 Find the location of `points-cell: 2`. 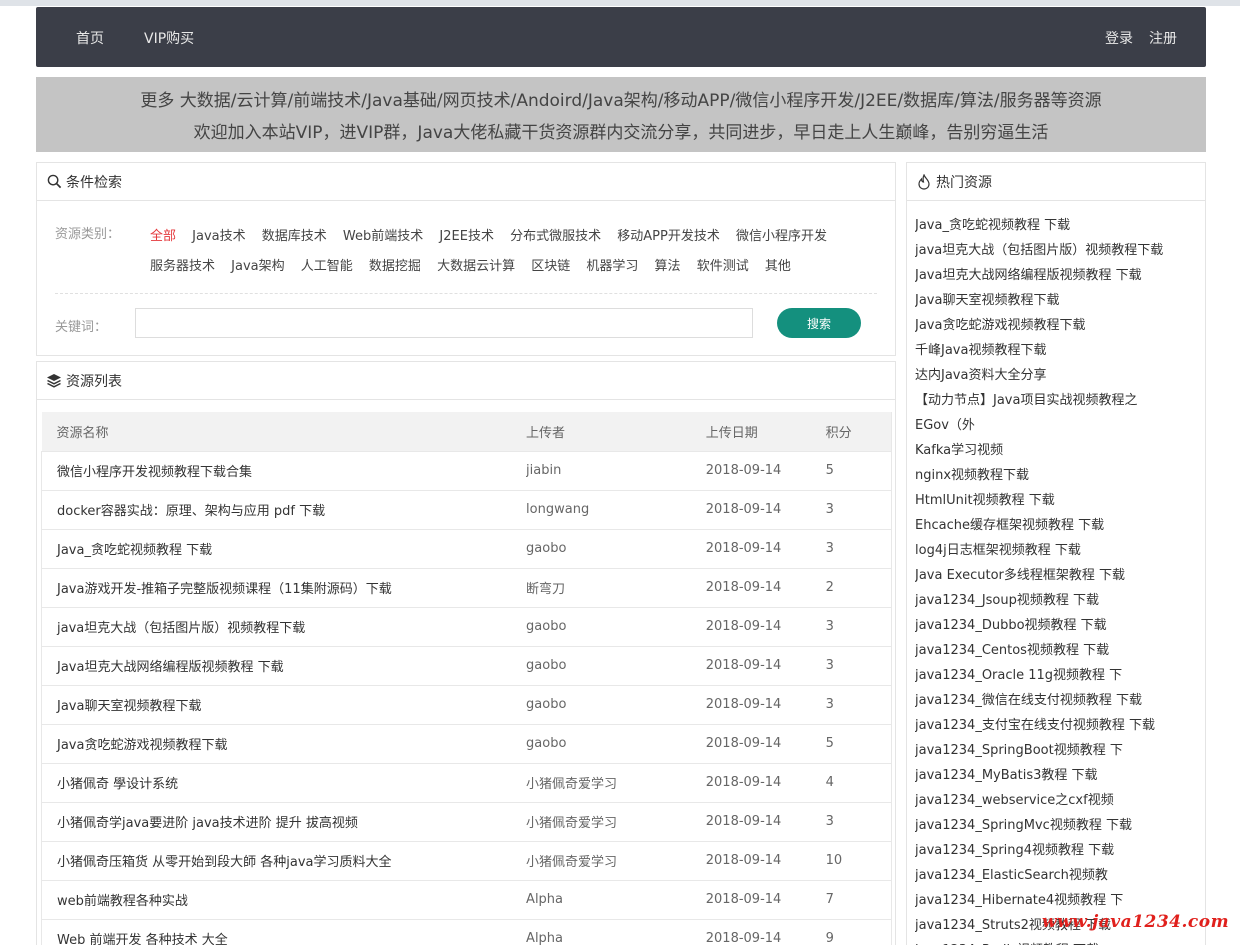

points-cell: 2 is located at coordinates (858, 588).